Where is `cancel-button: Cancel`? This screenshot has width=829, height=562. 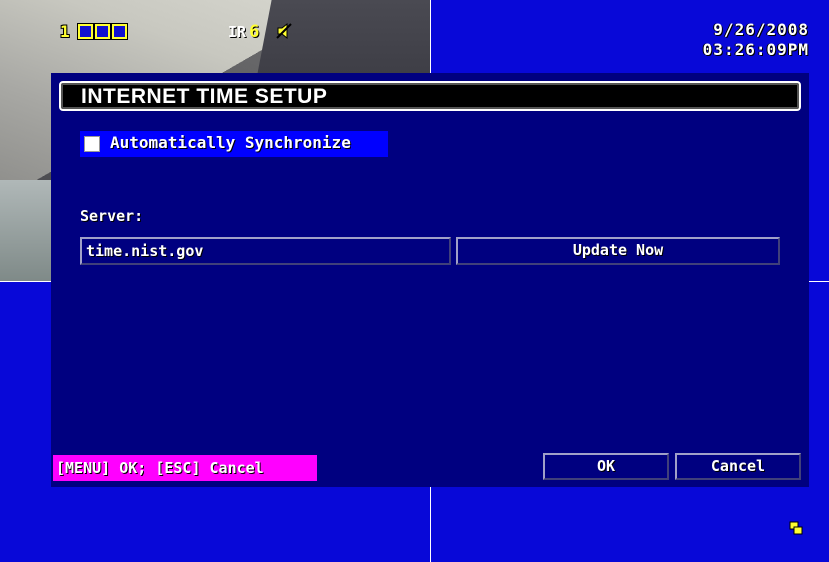 cancel-button: Cancel is located at coordinates (738, 466).